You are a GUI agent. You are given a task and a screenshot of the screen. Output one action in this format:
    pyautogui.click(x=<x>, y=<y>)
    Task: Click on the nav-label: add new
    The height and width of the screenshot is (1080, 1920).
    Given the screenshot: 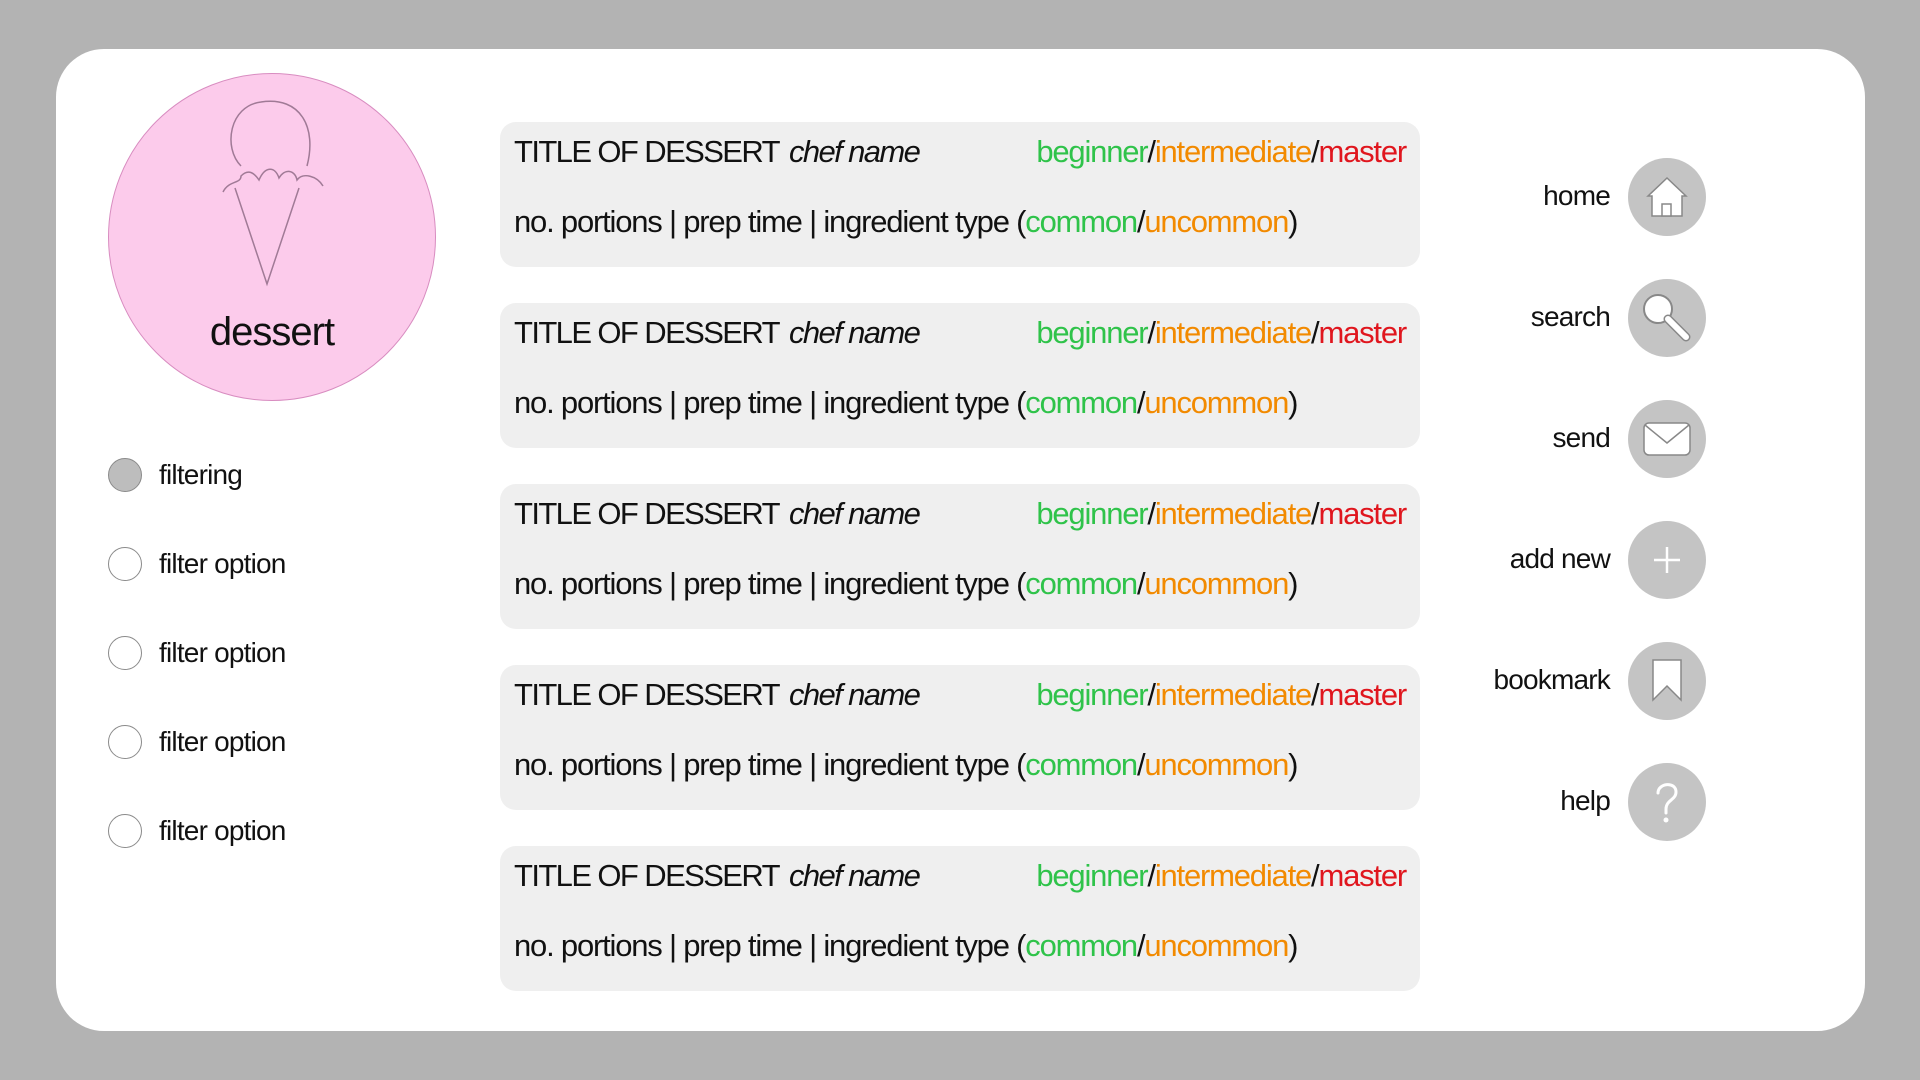 What is the action you would take?
    pyautogui.click(x=1560, y=558)
    